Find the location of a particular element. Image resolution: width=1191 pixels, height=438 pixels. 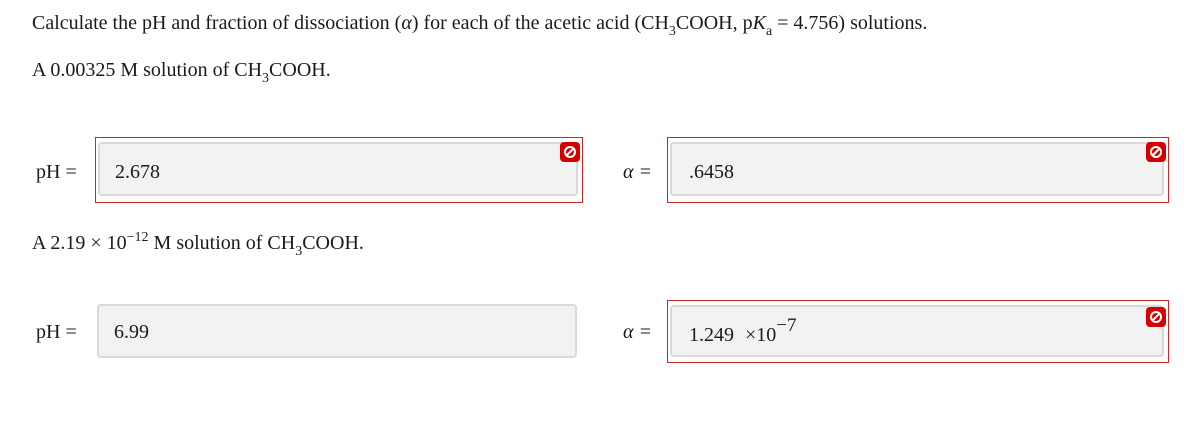

problem1-alpha-value: .6458 is located at coordinates (711, 172).